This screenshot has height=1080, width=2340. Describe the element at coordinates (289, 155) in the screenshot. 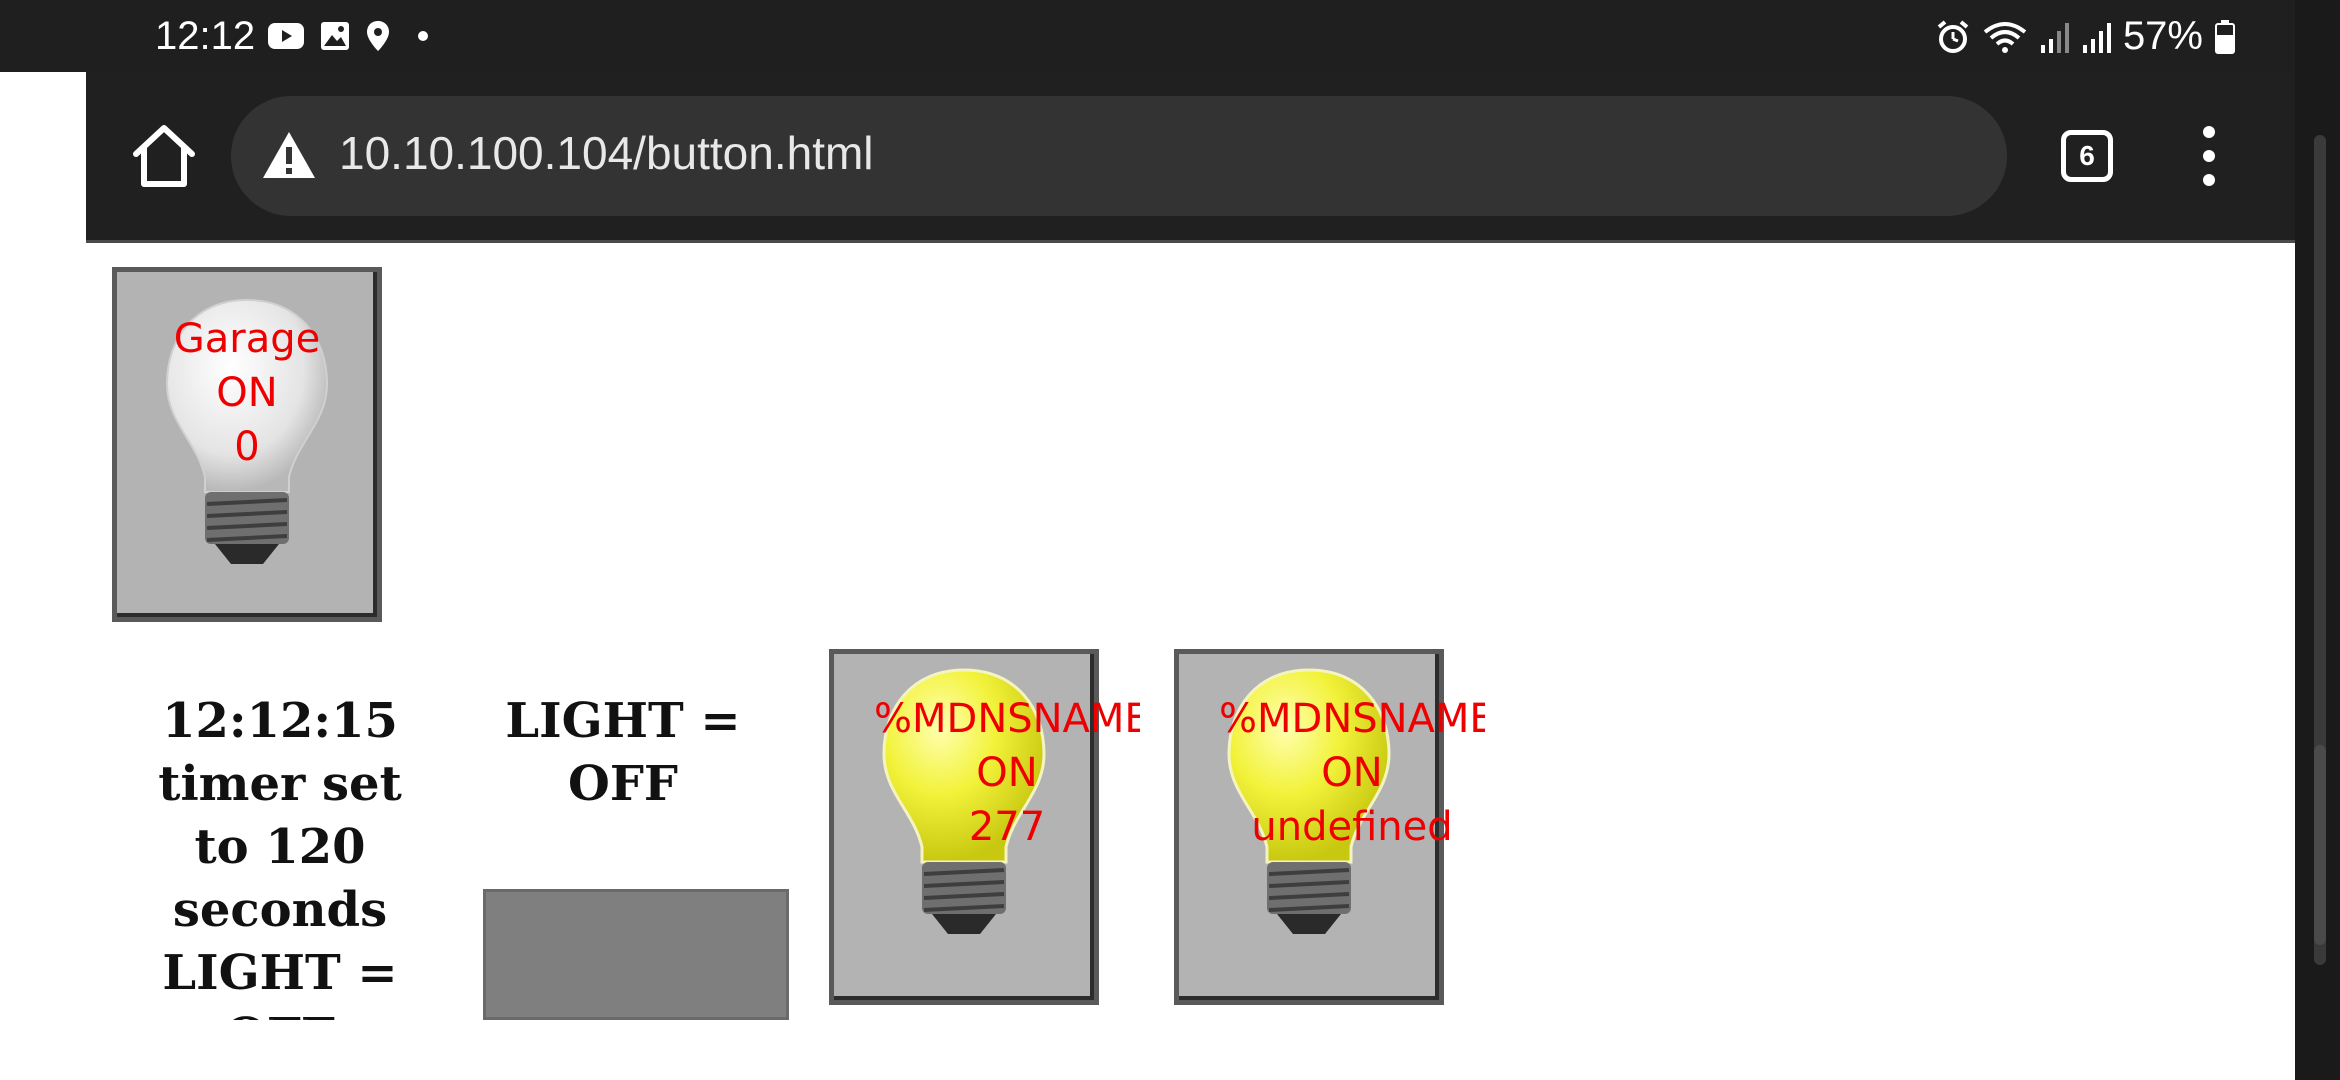

I see `warning-icon` at that location.